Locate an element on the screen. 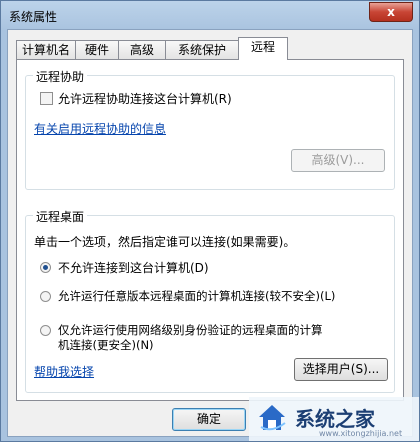 This screenshot has width=420, height=442. radio-any-version is located at coordinates (45, 296).